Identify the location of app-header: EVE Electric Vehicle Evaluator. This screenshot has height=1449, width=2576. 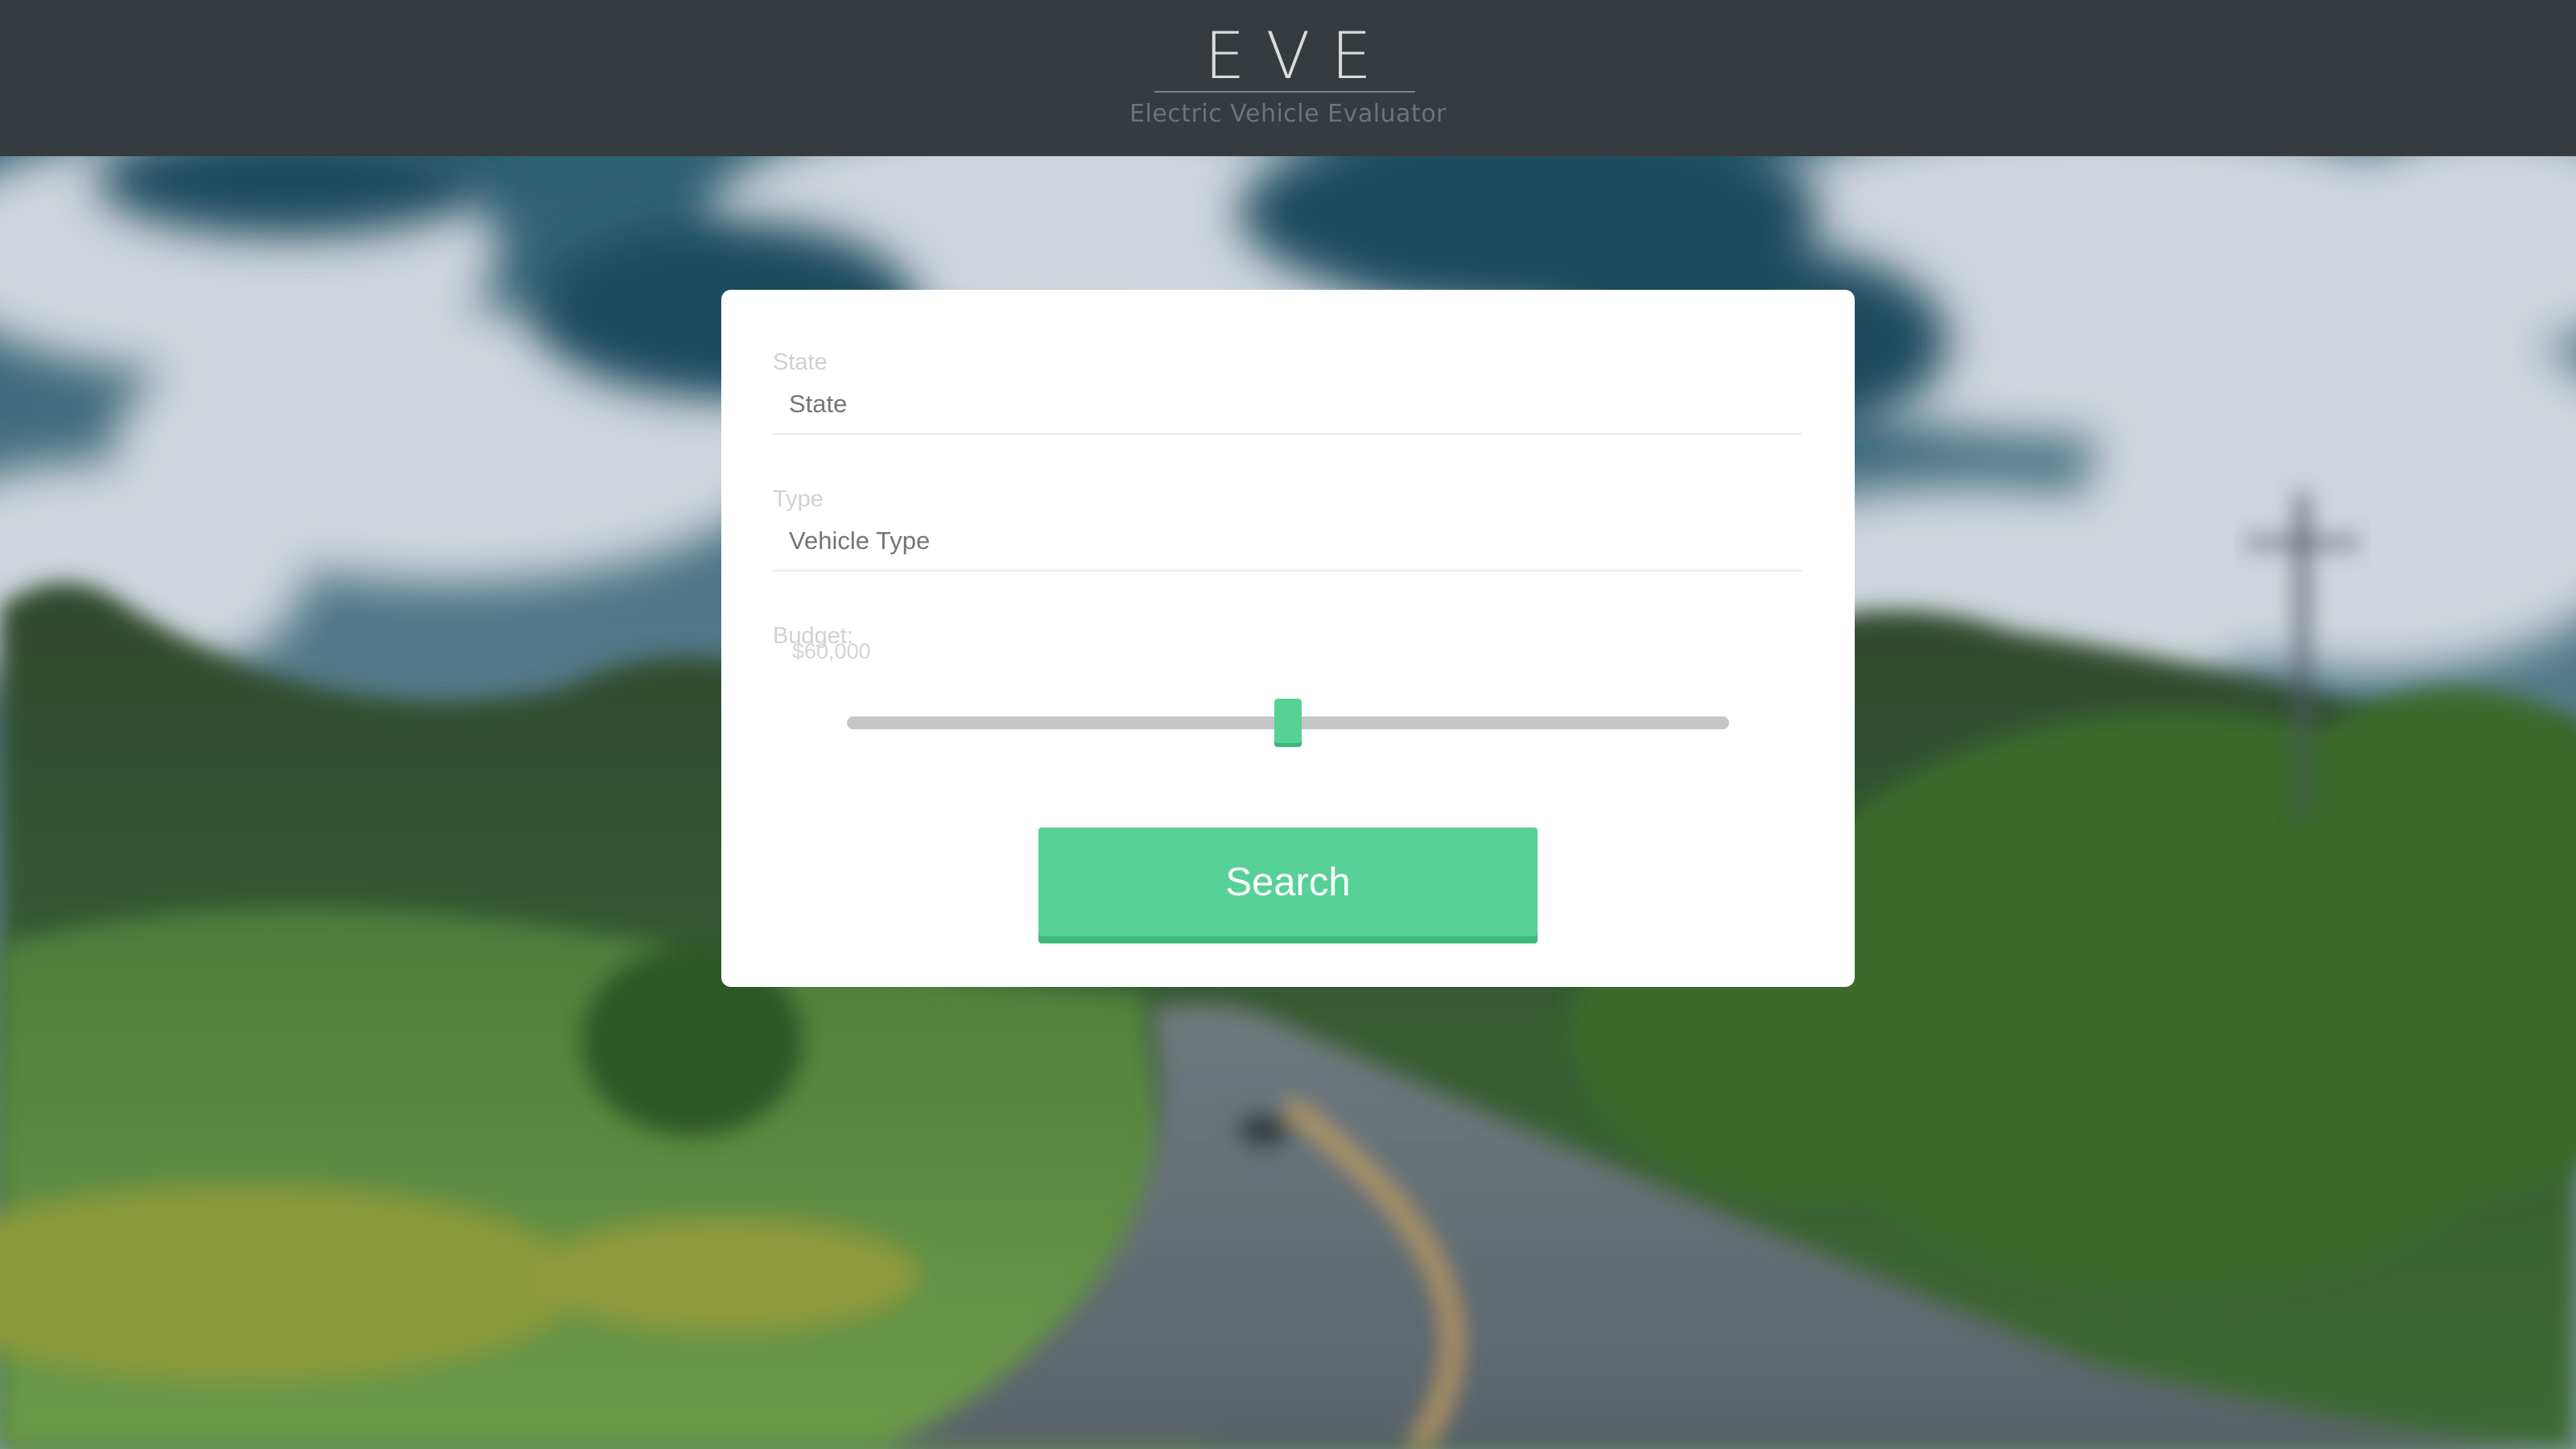
(1288, 78).